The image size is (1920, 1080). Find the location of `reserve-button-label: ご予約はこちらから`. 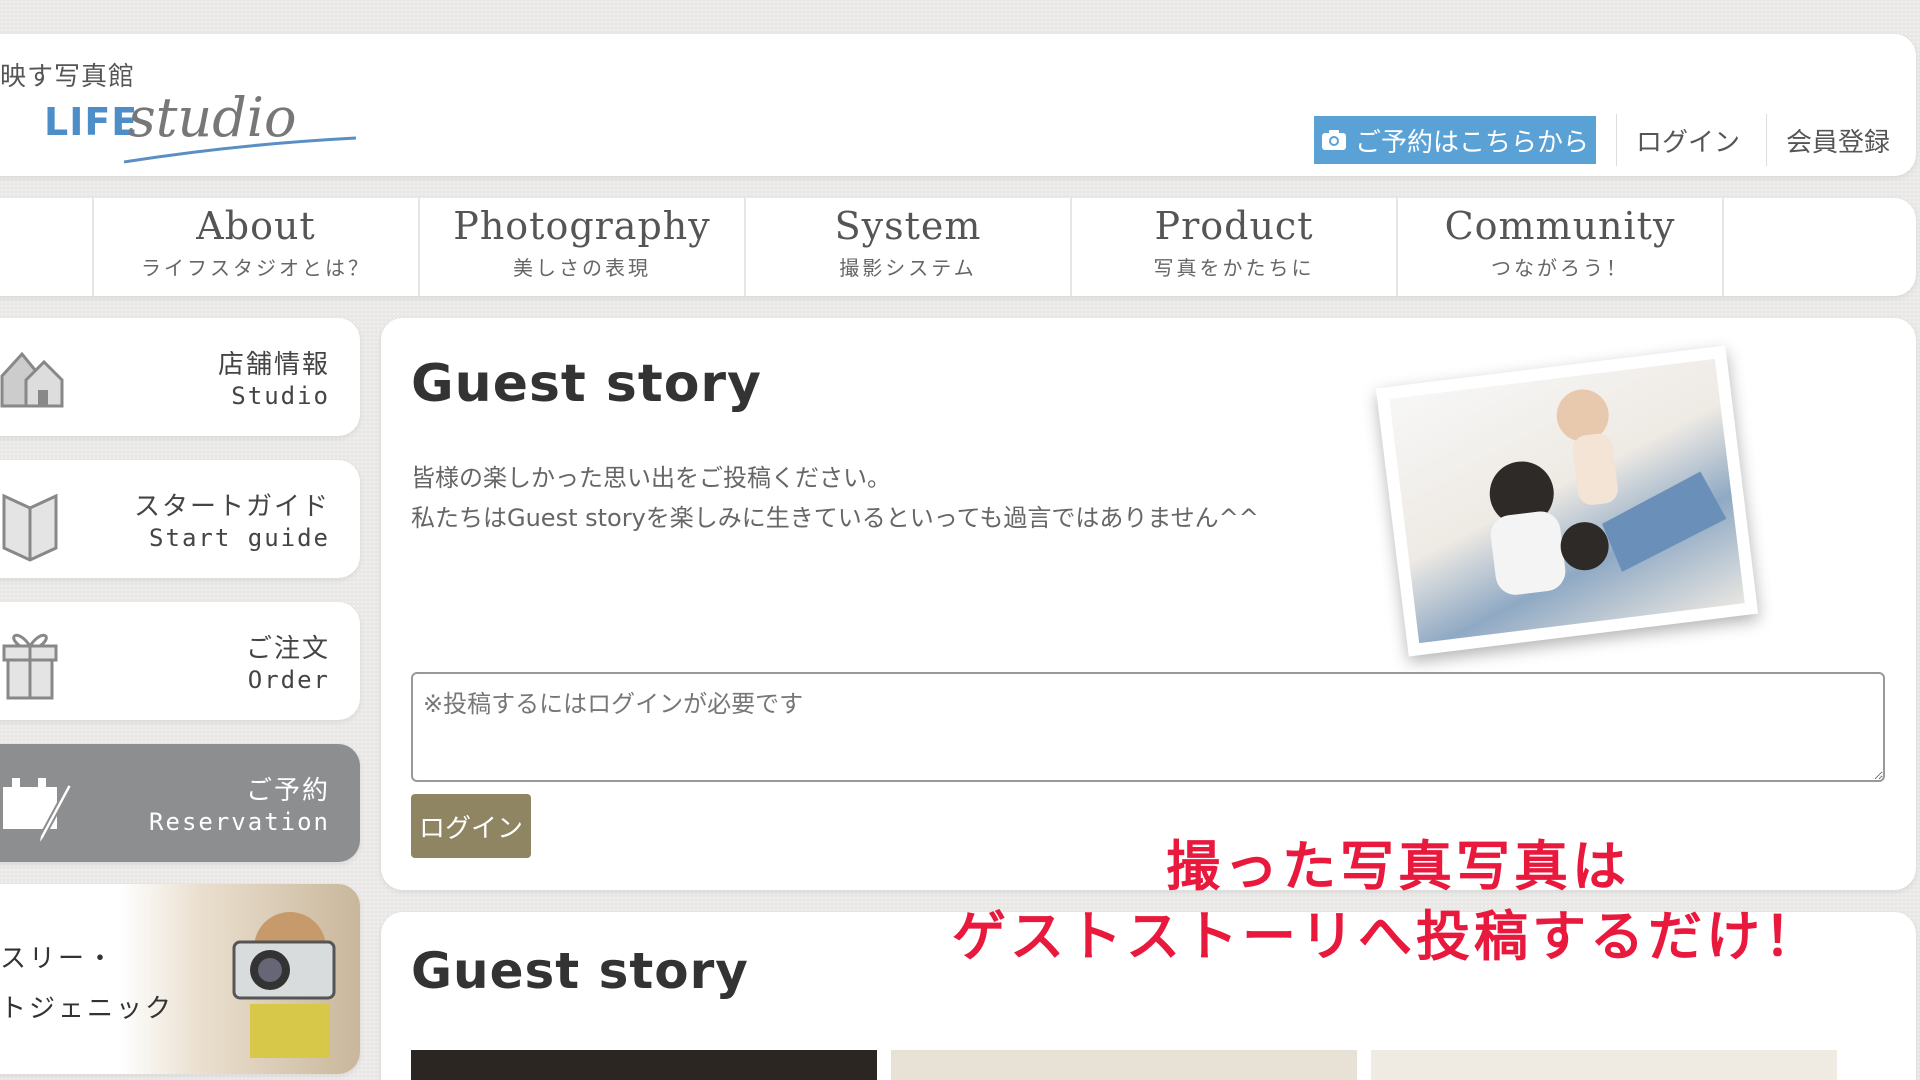

reserve-button-label: ご予約はこちらから is located at coordinates (1471, 142).